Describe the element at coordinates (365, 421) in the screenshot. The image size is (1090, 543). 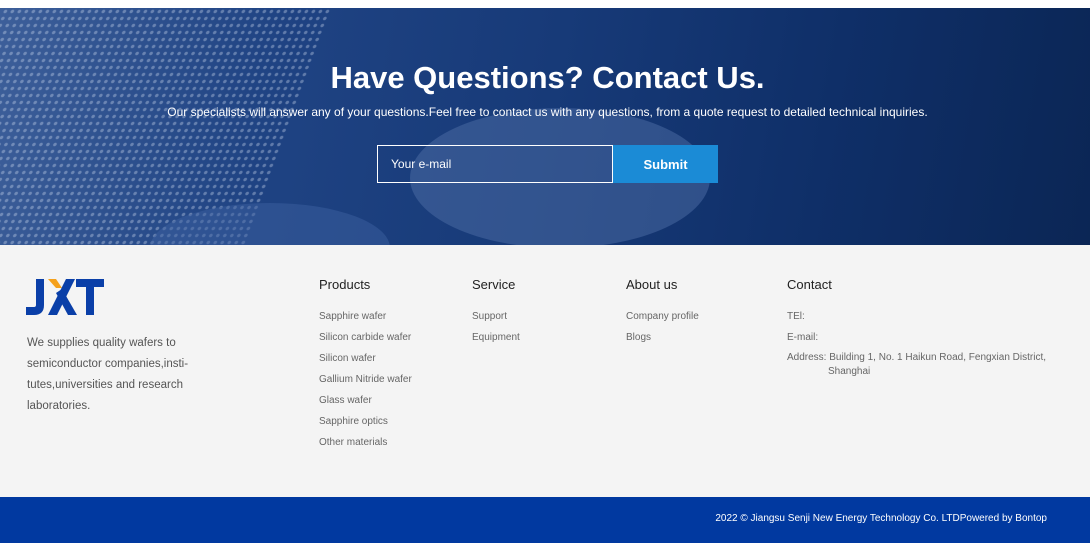
I see `footer-link: Sapphire optics` at that location.